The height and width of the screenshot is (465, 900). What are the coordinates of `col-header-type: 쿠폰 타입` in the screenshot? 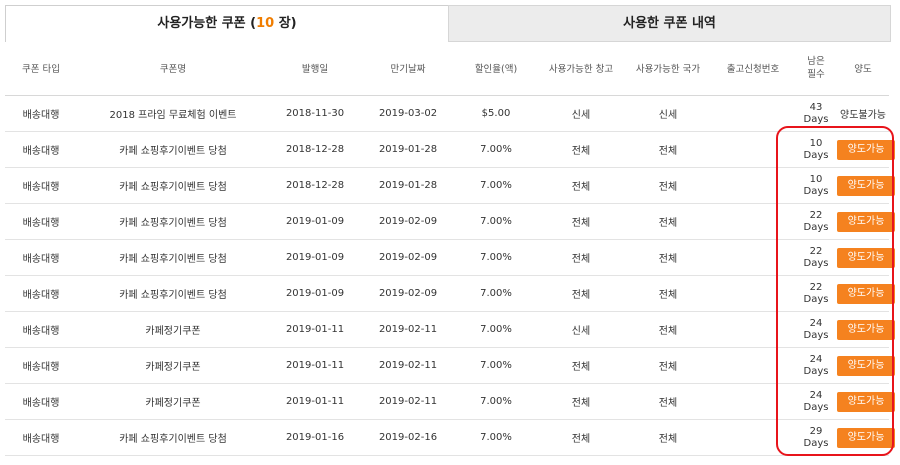 It's located at (41, 68).